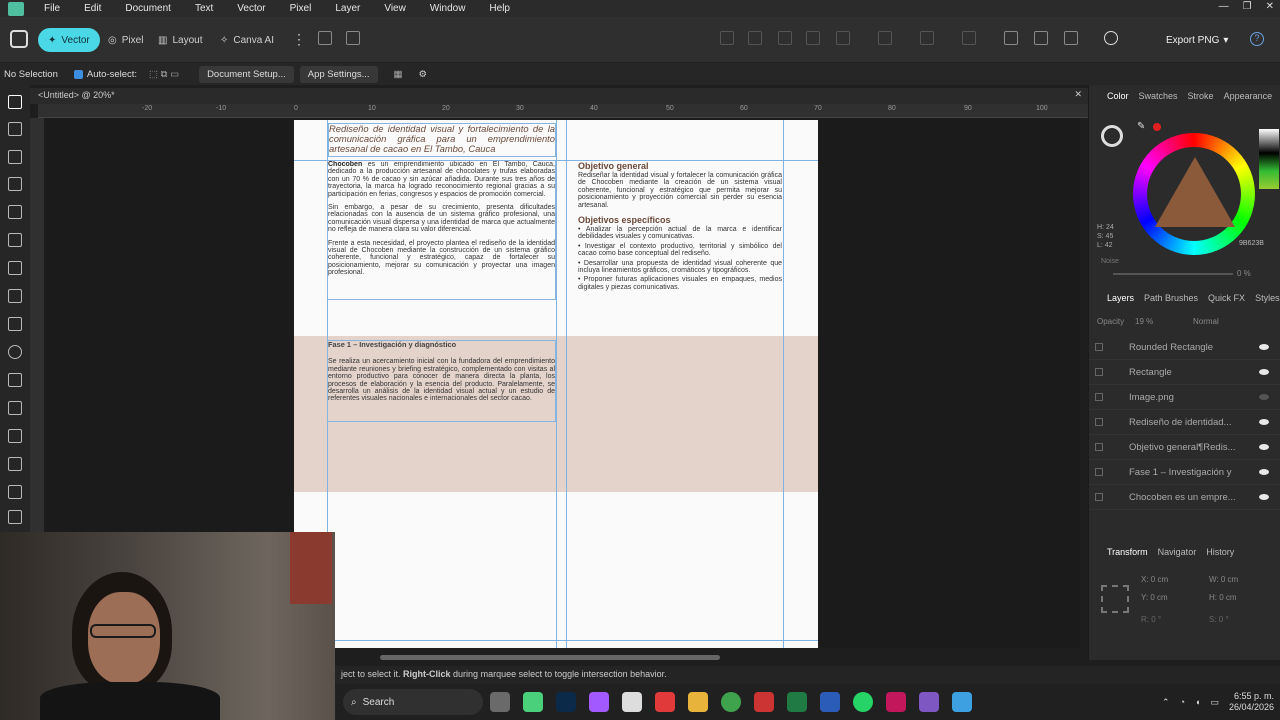 Image resolution: width=1280 pixels, height=720 pixels. What do you see at coordinates (92, 8) in the screenshot?
I see `menu-edit: Edit` at bounding box center [92, 8].